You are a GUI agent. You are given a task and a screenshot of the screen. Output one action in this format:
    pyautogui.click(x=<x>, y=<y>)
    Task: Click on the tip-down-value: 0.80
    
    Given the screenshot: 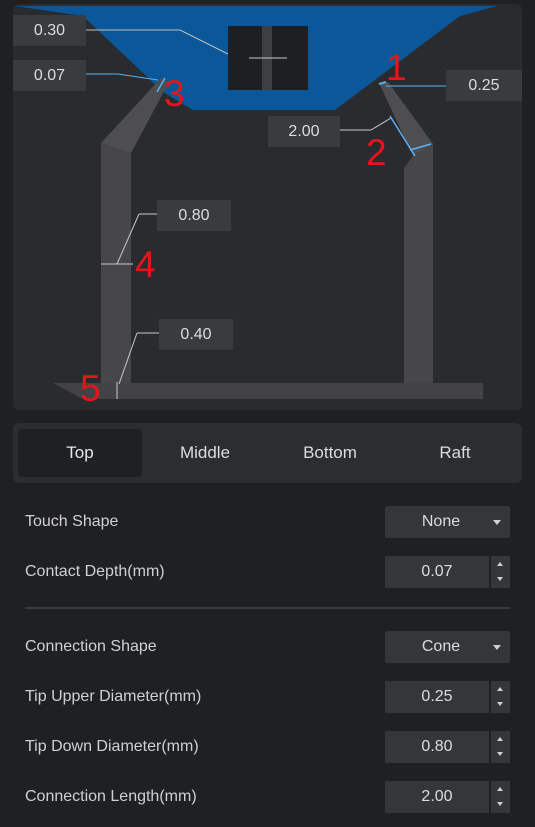 What is the action you would take?
    pyautogui.click(x=194, y=215)
    